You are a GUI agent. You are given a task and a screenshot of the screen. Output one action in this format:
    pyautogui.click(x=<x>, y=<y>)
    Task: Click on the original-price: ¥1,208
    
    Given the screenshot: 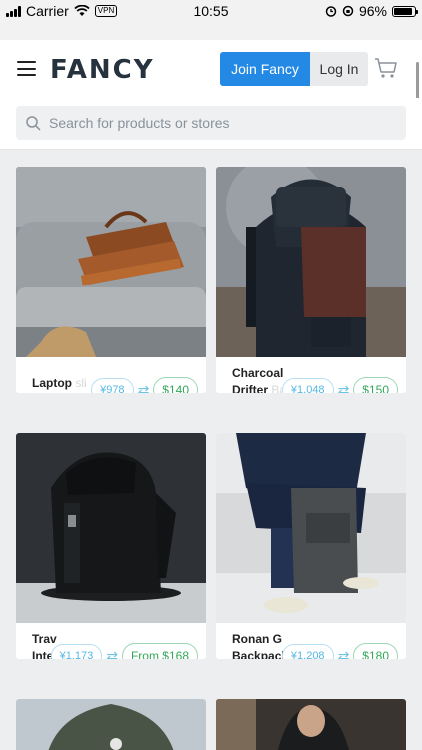 What is the action you would take?
    pyautogui.click(x=307, y=651)
    